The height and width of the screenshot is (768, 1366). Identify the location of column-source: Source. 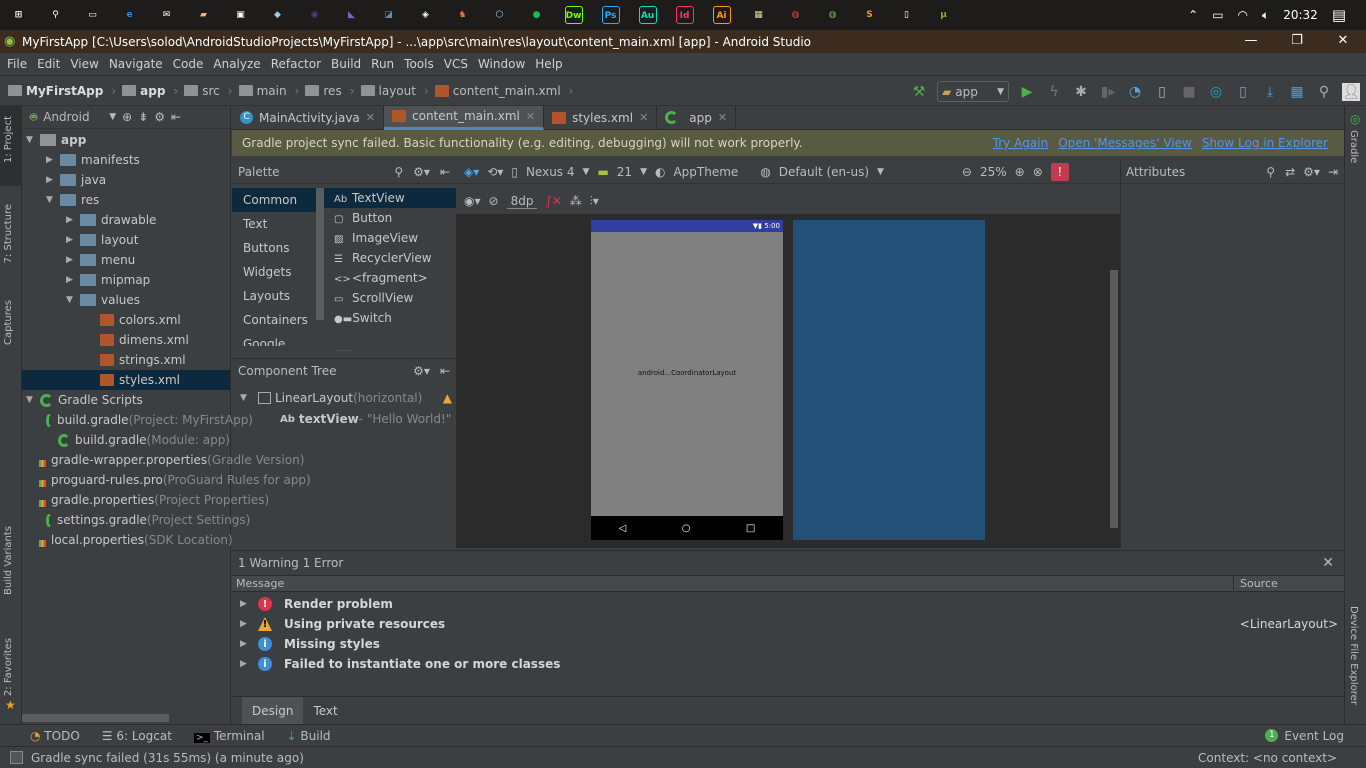
(1289, 583).